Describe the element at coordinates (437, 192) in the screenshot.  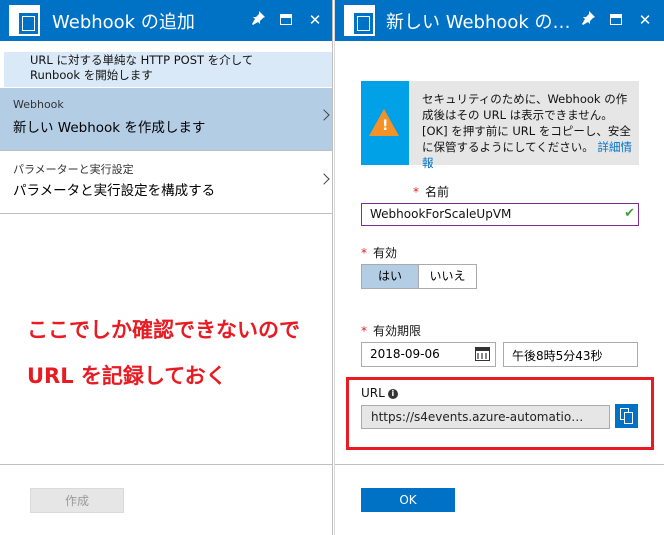
I see `name-label-text: 名前` at that location.